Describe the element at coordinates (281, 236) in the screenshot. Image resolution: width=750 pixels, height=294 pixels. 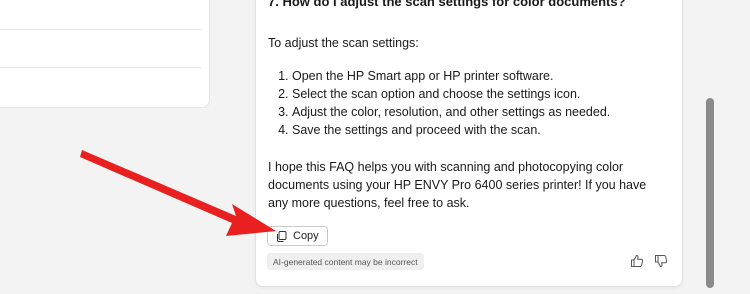
I see `copy-icon` at that location.